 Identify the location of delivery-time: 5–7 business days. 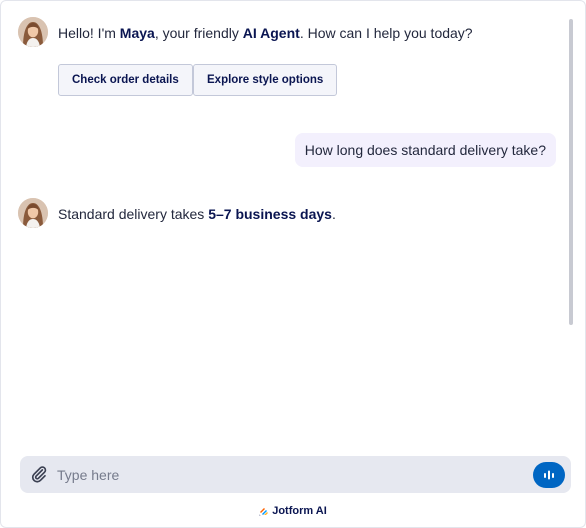
(270, 214).